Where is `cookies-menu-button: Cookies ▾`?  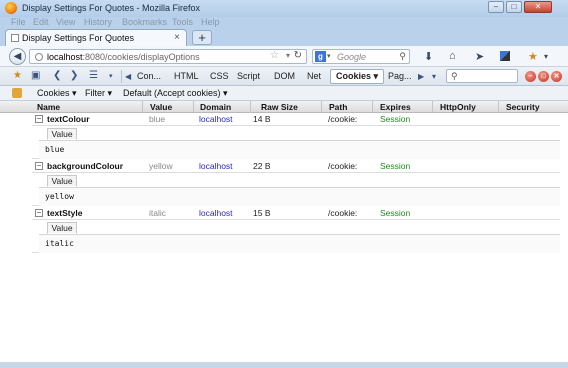 cookies-menu-button: Cookies ▾ is located at coordinates (57, 93).